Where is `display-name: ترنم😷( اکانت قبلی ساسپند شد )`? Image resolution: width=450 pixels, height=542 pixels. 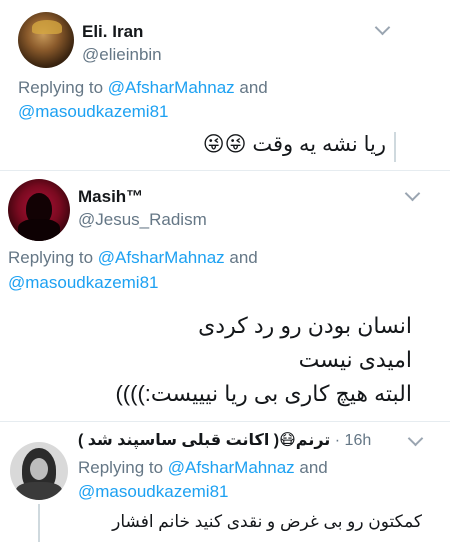
display-name: ترنم😷( اکانت قبلی ساسپند شد ) is located at coordinates (204, 440).